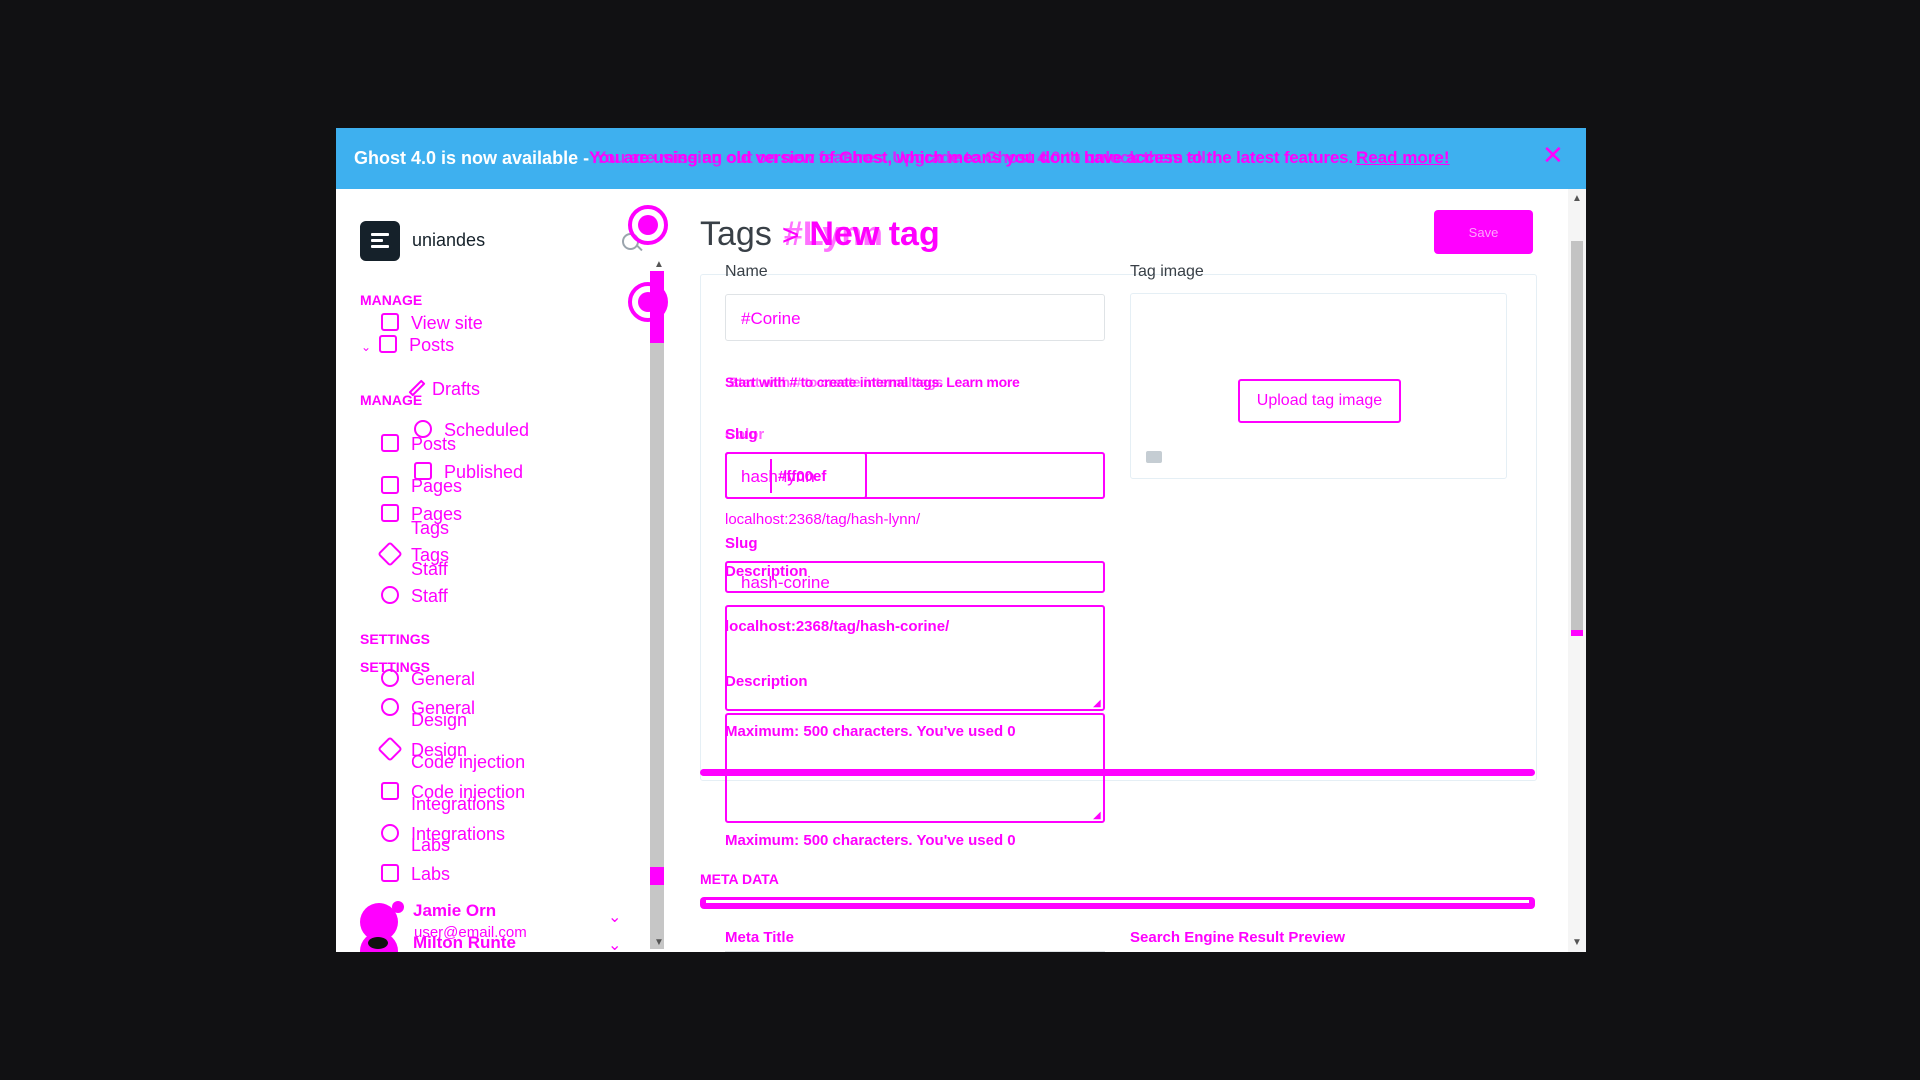 This screenshot has width=1920, height=1080. Describe the element at coordinates (415, 528) in the screenshot. I see `sidebar-item-tags: Tags` at that location.